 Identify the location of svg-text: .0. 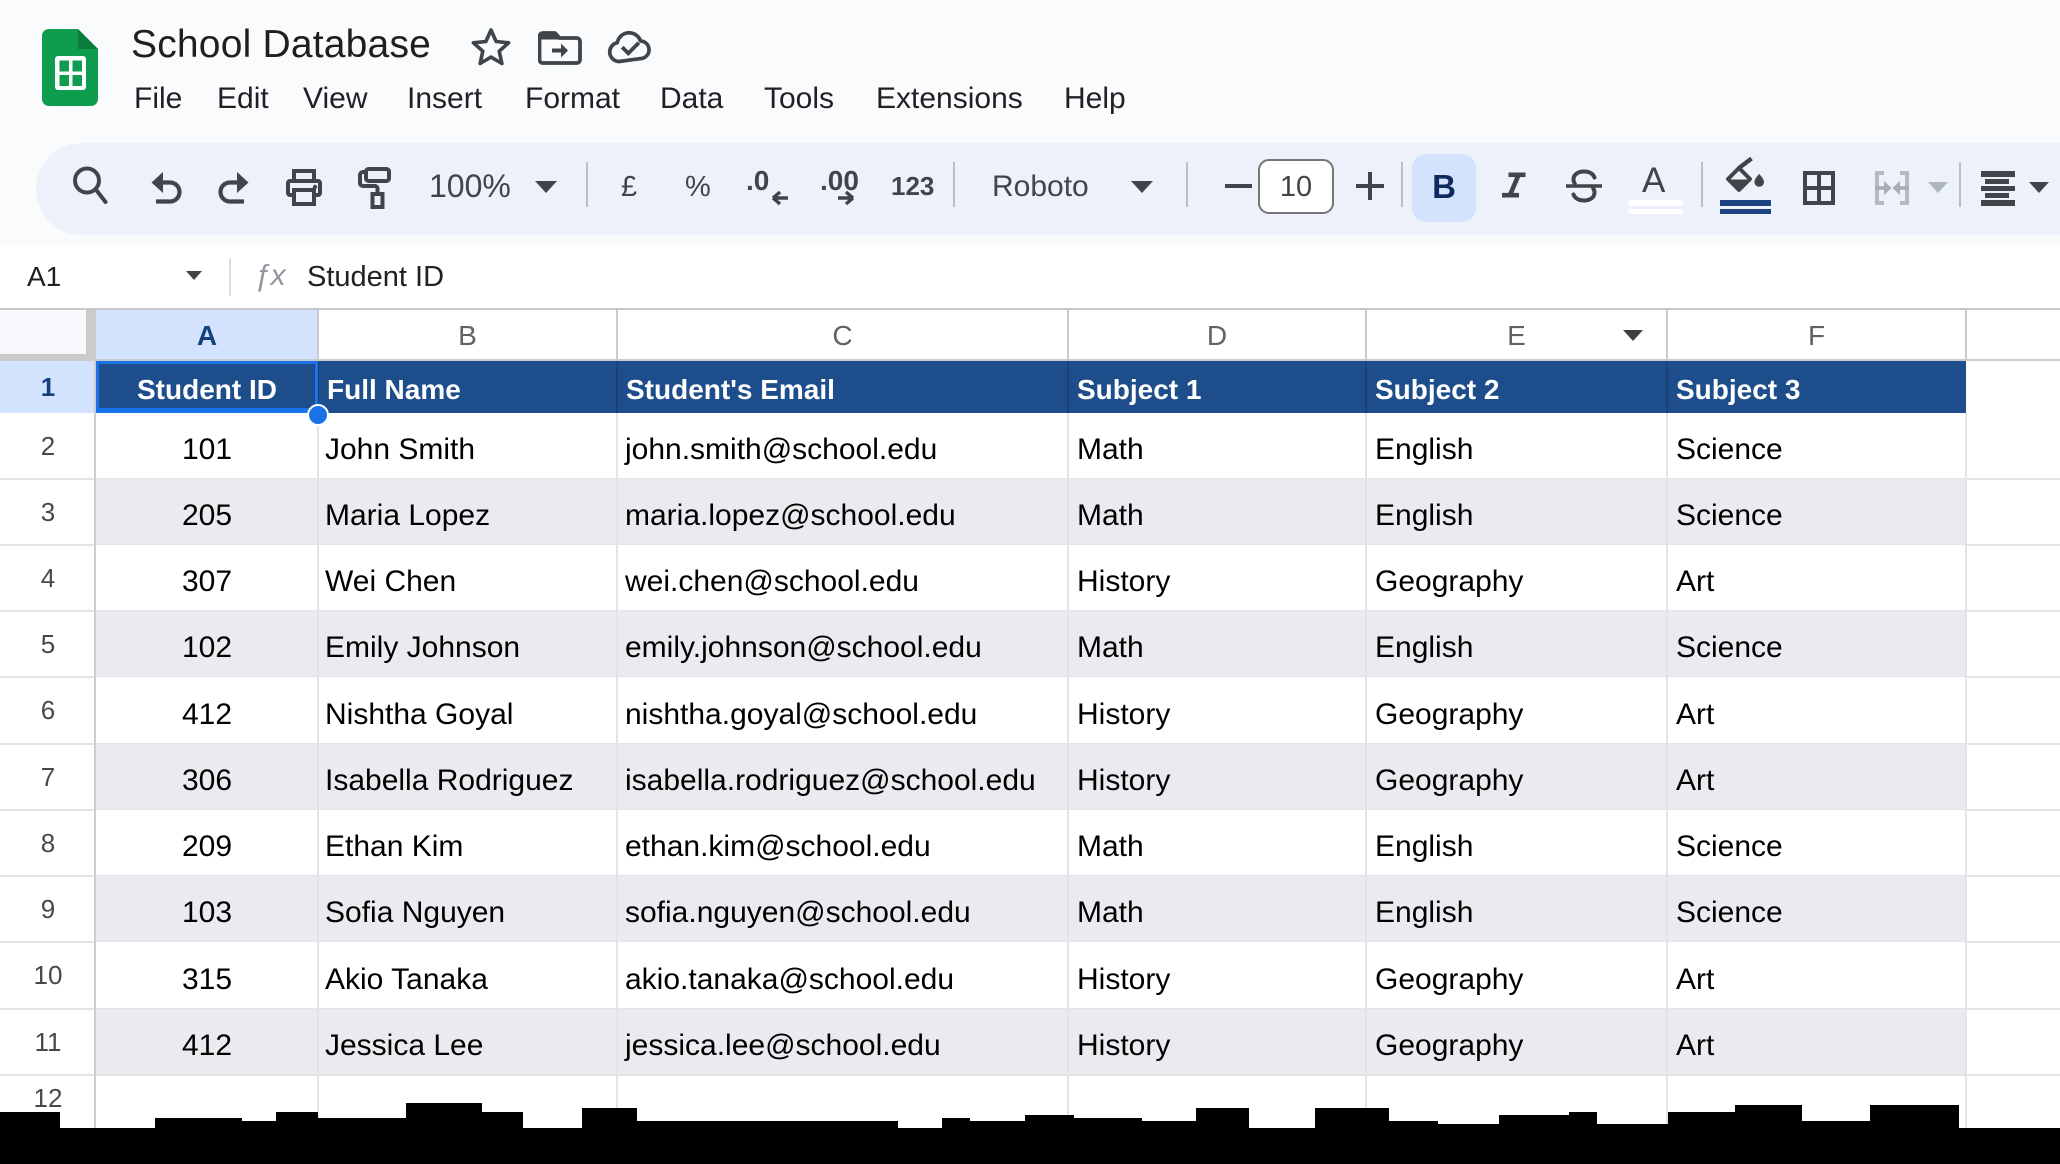
(757, 180).